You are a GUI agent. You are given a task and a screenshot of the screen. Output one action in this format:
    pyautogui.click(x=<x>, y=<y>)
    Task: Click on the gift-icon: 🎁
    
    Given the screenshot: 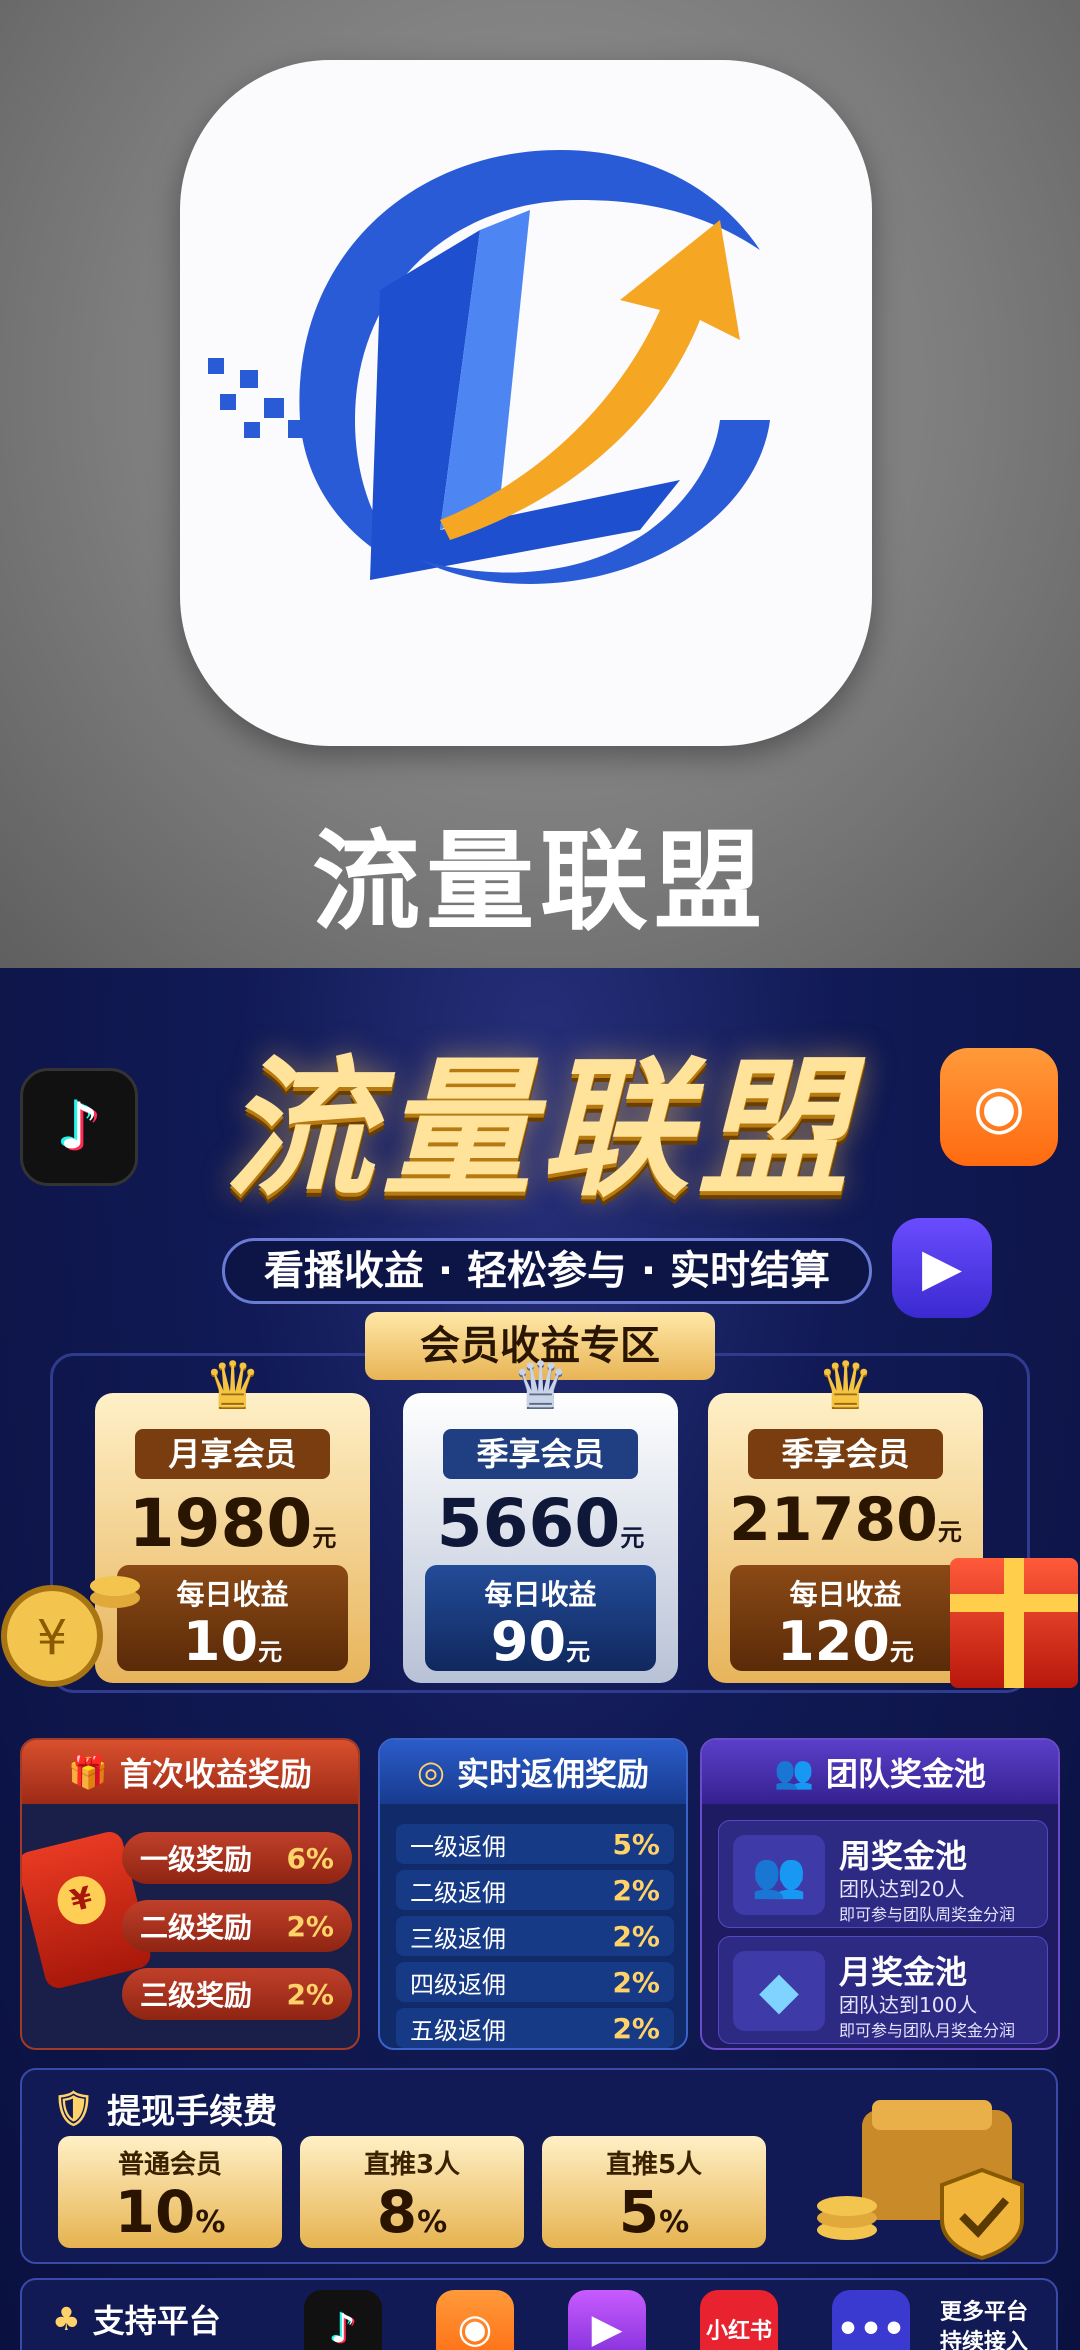 What is the action you would take?
    pyautogui.click(x=88, y=1772)
    